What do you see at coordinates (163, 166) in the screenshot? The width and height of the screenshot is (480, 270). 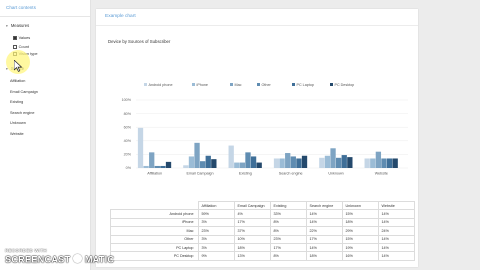 I see `bar-affiliation-pc-laptop` at bounding box center [163, 166].